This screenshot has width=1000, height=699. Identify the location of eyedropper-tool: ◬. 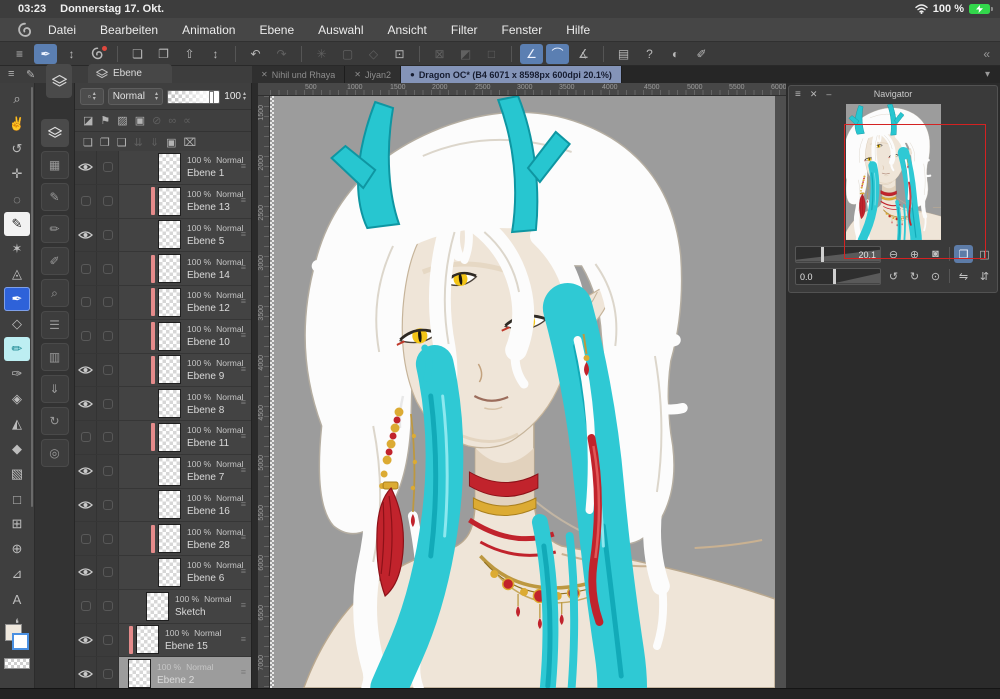
(17, 274).